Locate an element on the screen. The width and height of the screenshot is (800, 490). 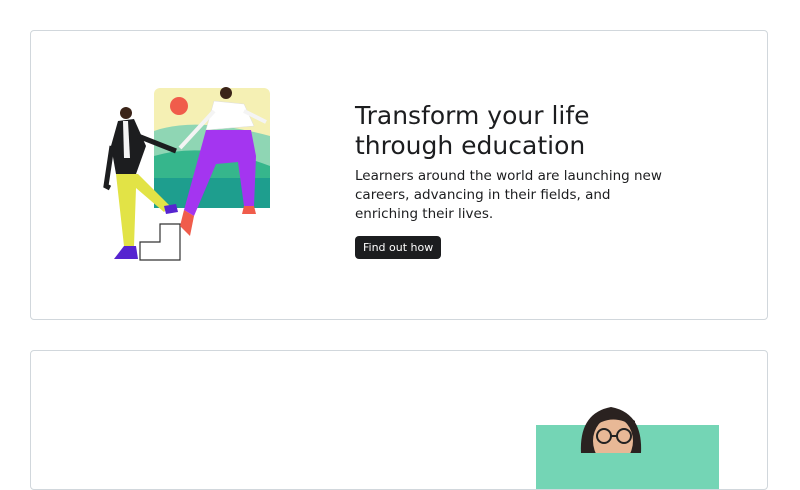
person-left-head is located at coordinates (126, 113).